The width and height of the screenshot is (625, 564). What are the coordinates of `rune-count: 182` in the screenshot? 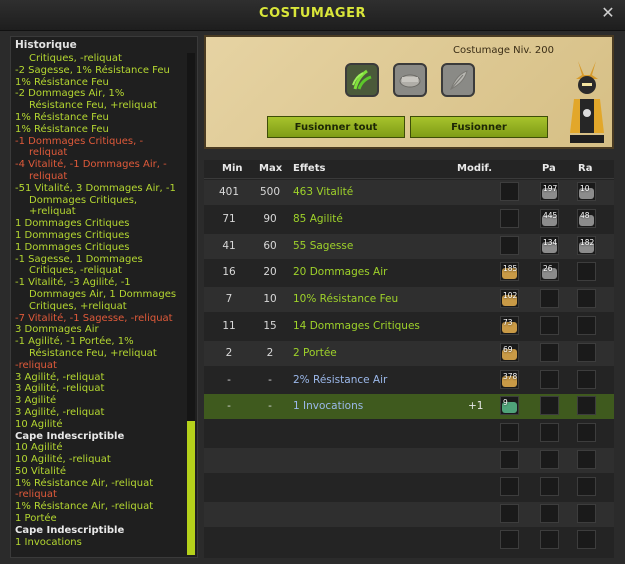 It's located at (587, 242).